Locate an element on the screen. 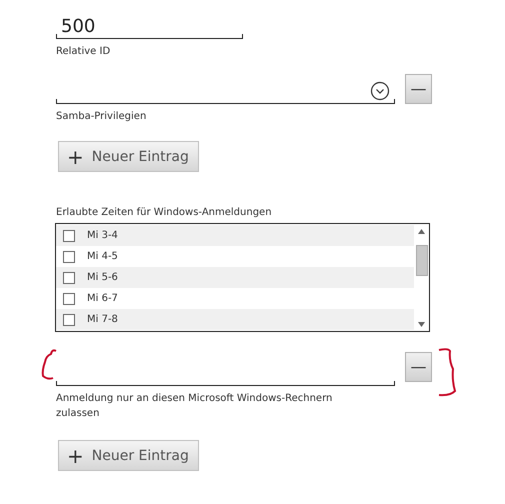 The image size is (505, 504). item-label: Mi 3-4 is located at coordinates (102, 235).